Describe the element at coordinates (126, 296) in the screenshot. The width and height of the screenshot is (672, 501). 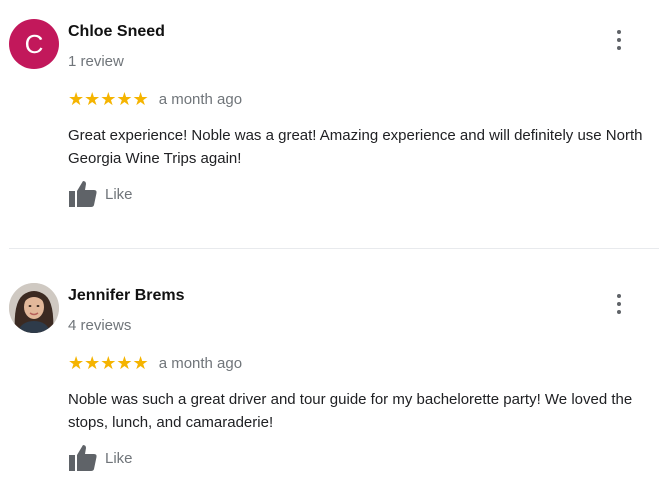
I see `reviewer-name: Jennifer Brems` at that location.